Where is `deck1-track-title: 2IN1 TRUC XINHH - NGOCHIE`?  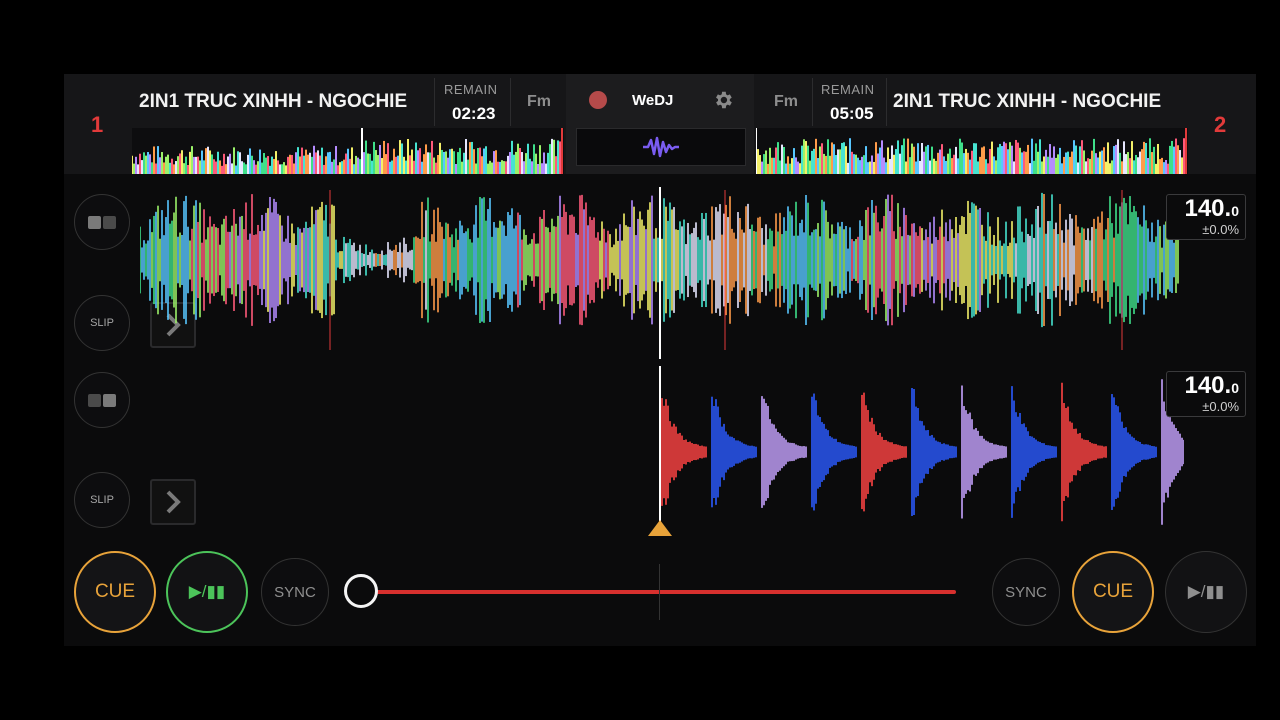
deck1-track-title: 2IN1 TRUC XINHH - NGOCHIE is located at coordinates (284, 102).